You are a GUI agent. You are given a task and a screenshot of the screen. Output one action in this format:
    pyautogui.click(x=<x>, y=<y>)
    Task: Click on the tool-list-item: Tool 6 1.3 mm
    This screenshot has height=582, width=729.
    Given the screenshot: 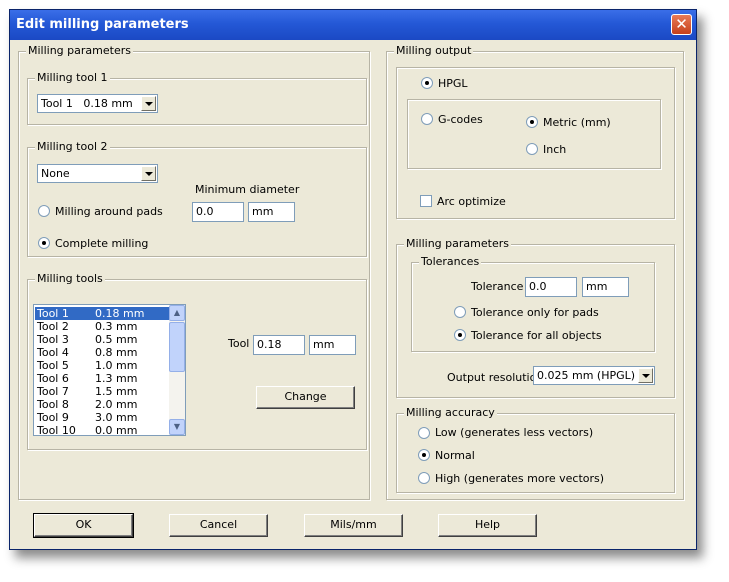 What is the action you would take?
    pyautogui.click(x=102, y=378)
    